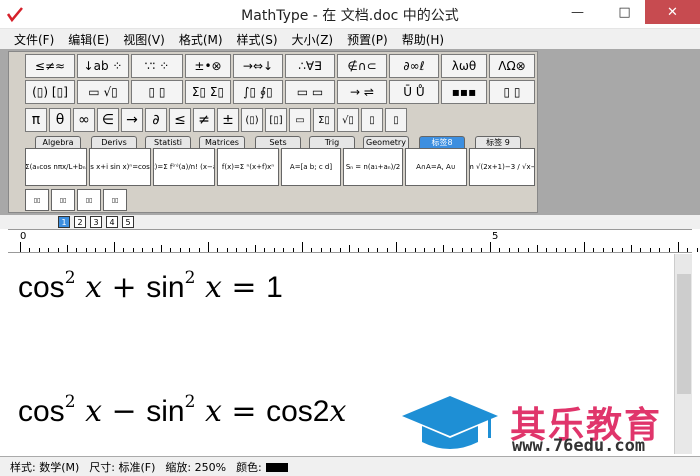 This screenshot has width=700, height=476. What do you see at coordinates (414, 92) in the screenshot?
I see `palette-products: Ū Ů` at bounding box center [414, 92].